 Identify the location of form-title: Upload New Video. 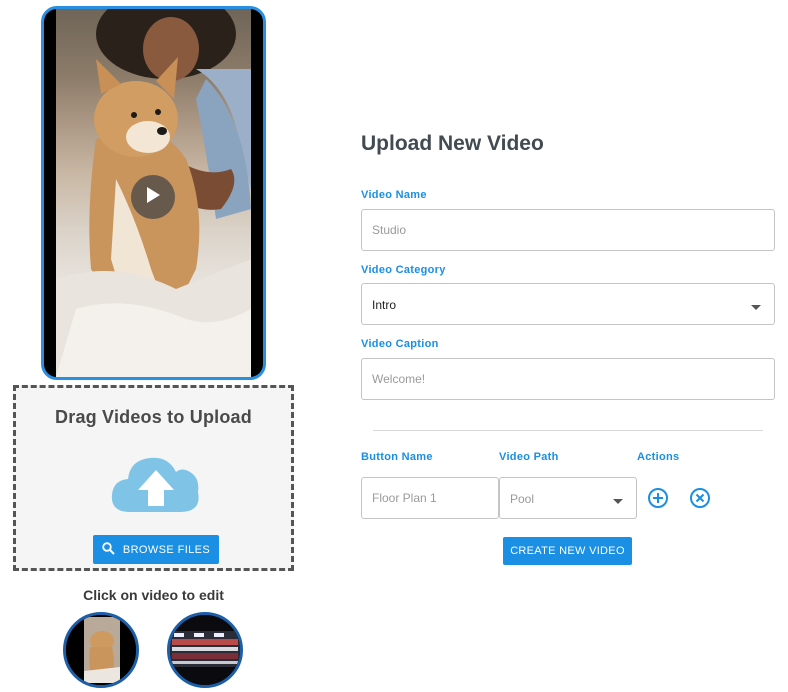
(452, 143).